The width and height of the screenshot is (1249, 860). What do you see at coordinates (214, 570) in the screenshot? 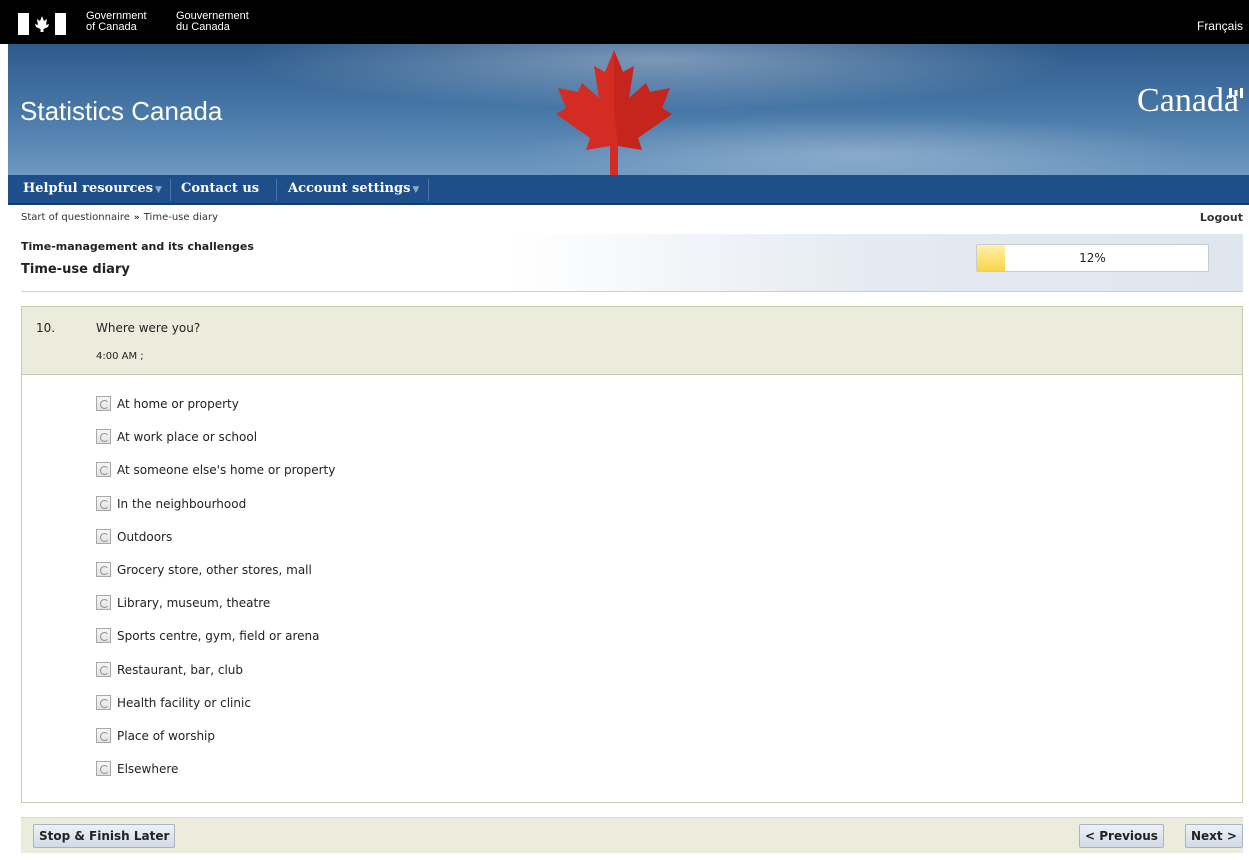
I see `answer-option-label: Grocery store, other stores, mall` at bounding box center [214, 570].